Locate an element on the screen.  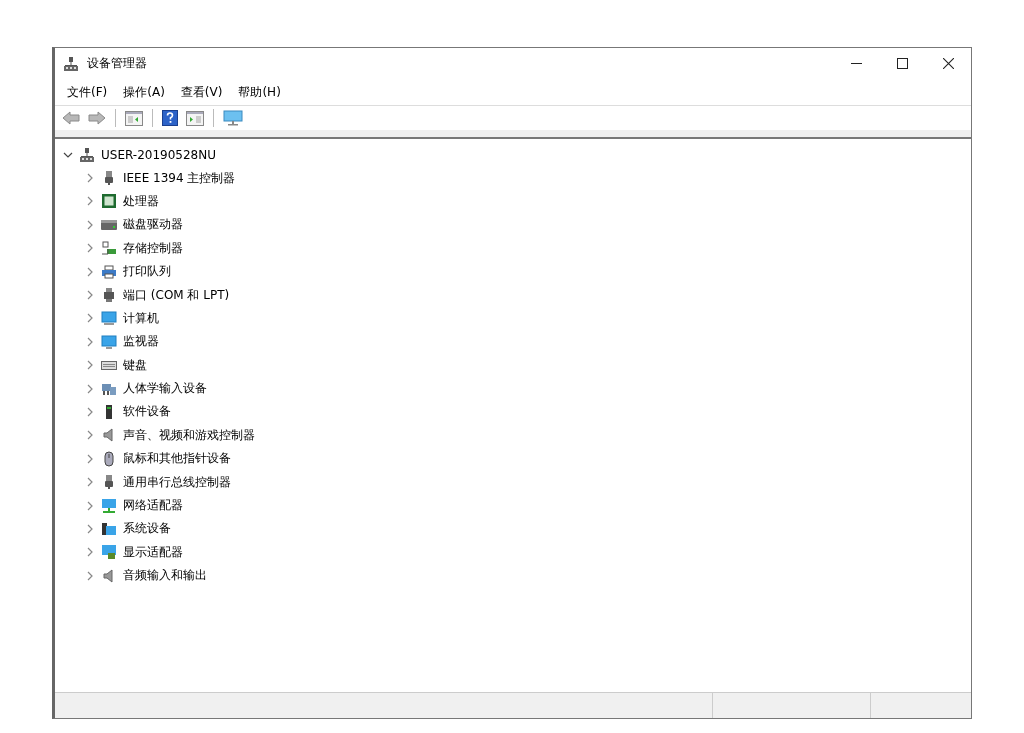
tree-item: 存储控制器 is located at coordinates (153, 248).